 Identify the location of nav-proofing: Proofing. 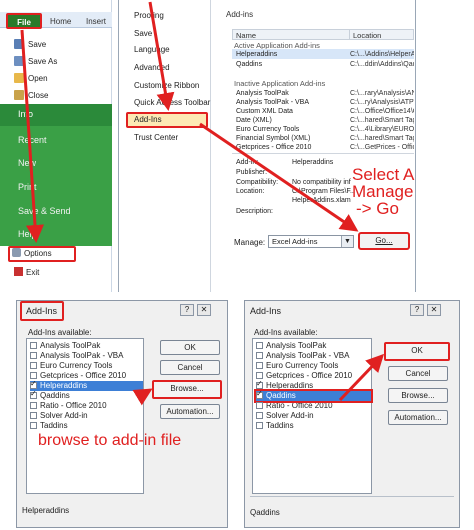
(149, 16).